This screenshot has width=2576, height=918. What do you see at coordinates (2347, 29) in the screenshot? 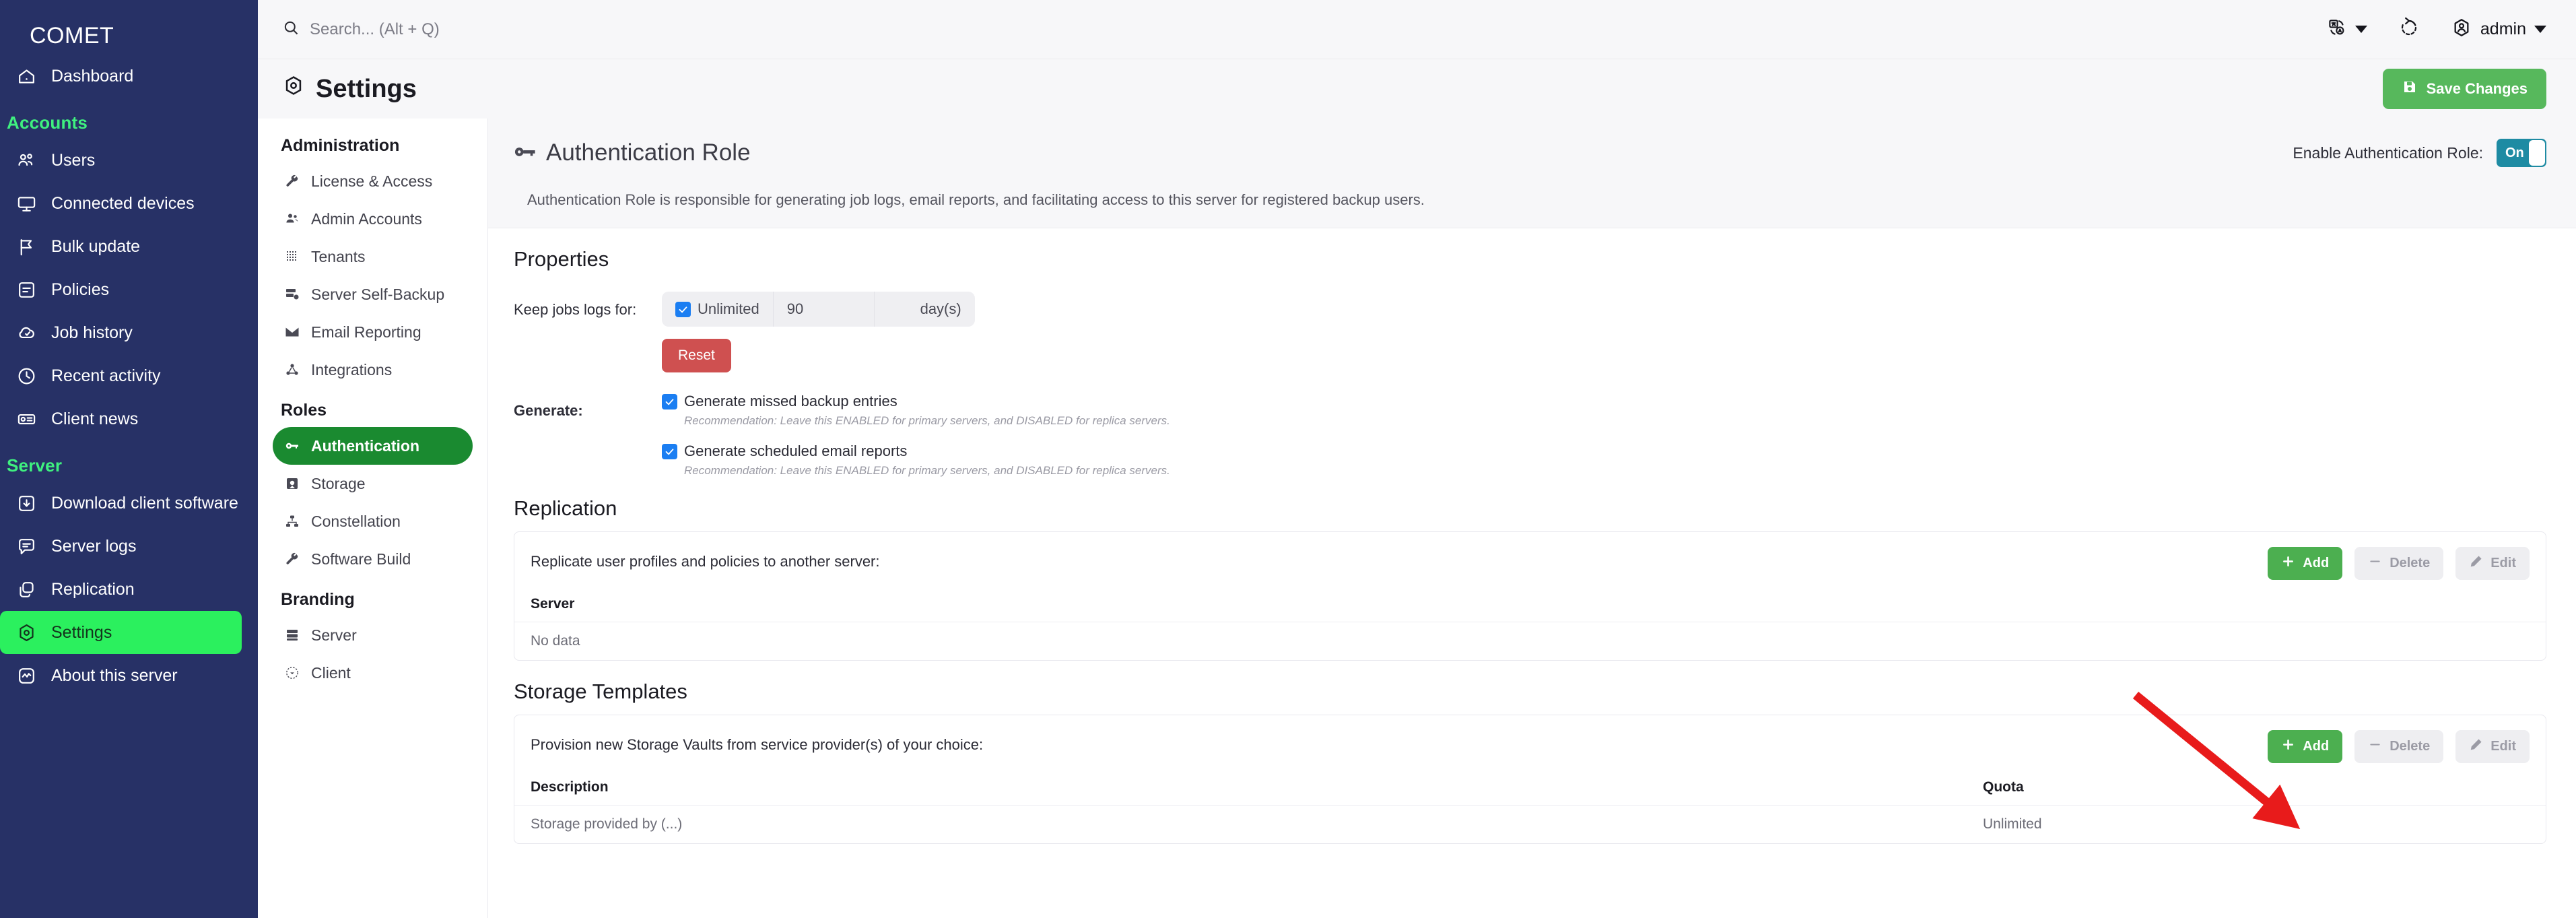
I see `language-switch-button` at bounding box center [2347, 29].